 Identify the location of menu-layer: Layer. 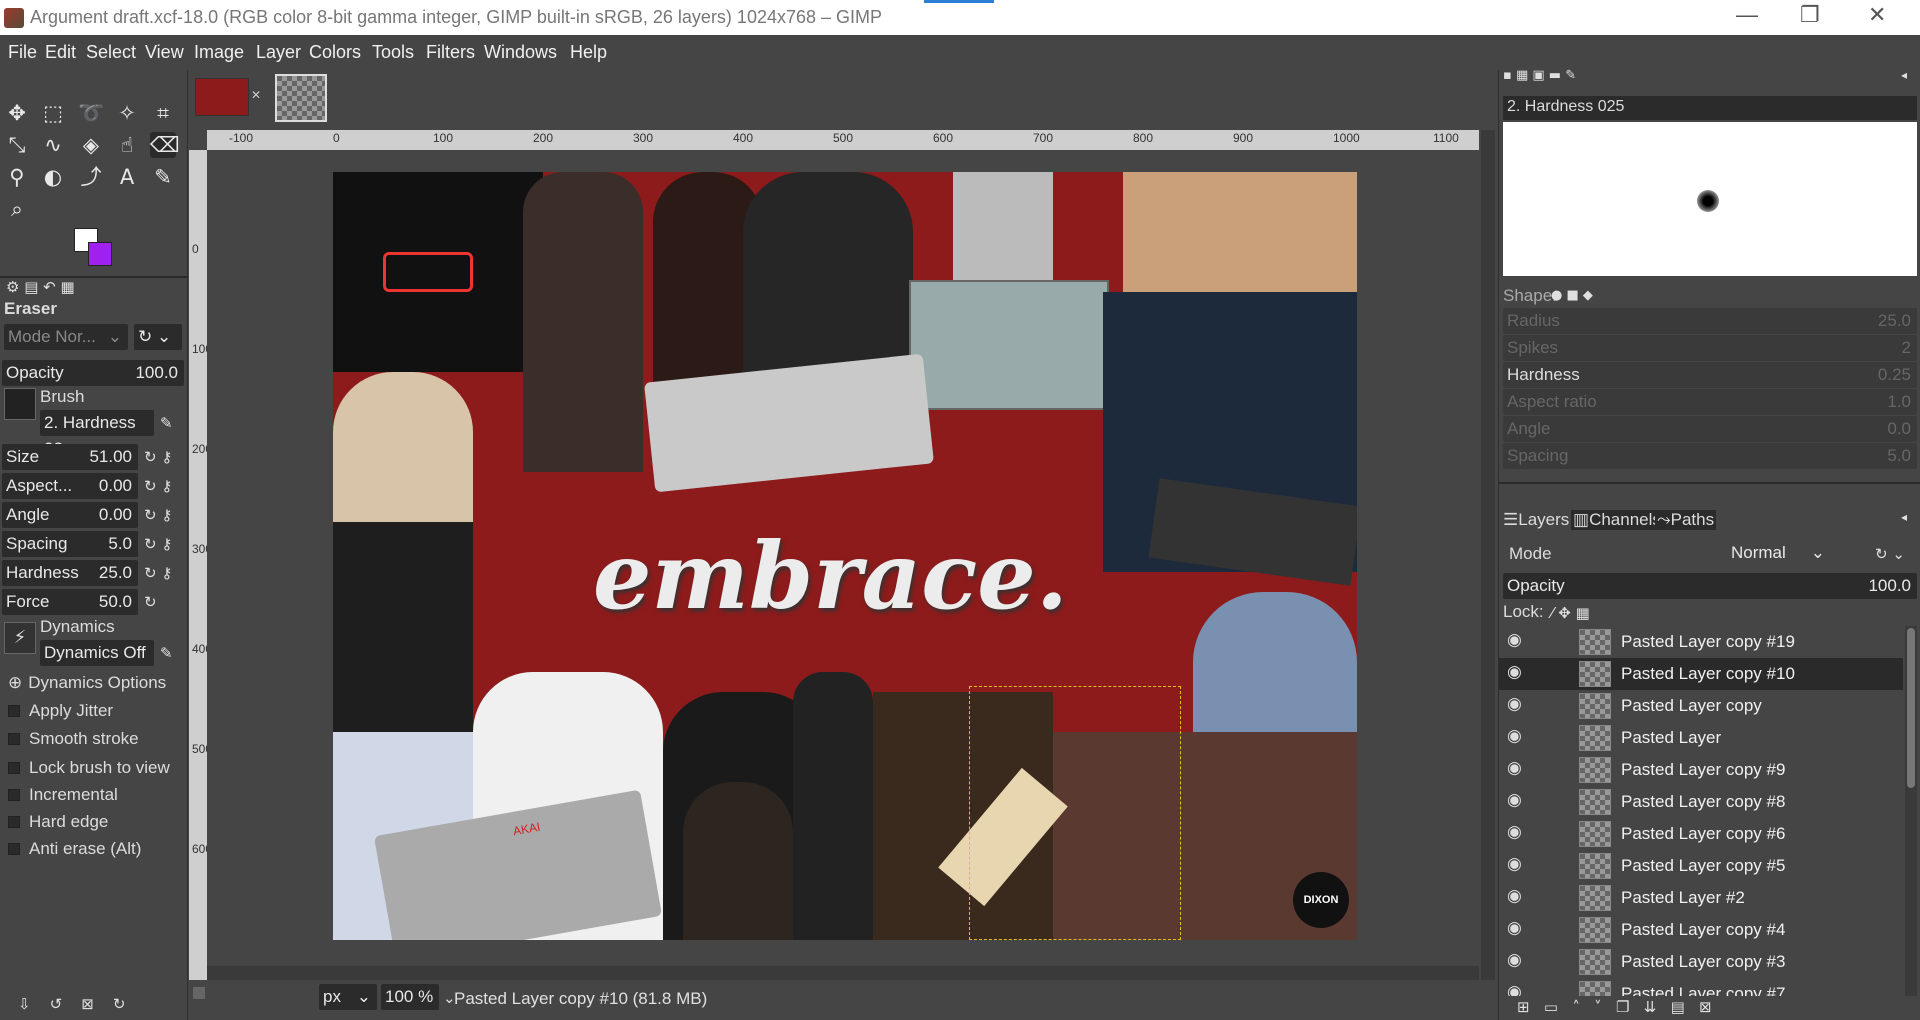
(278, 52).